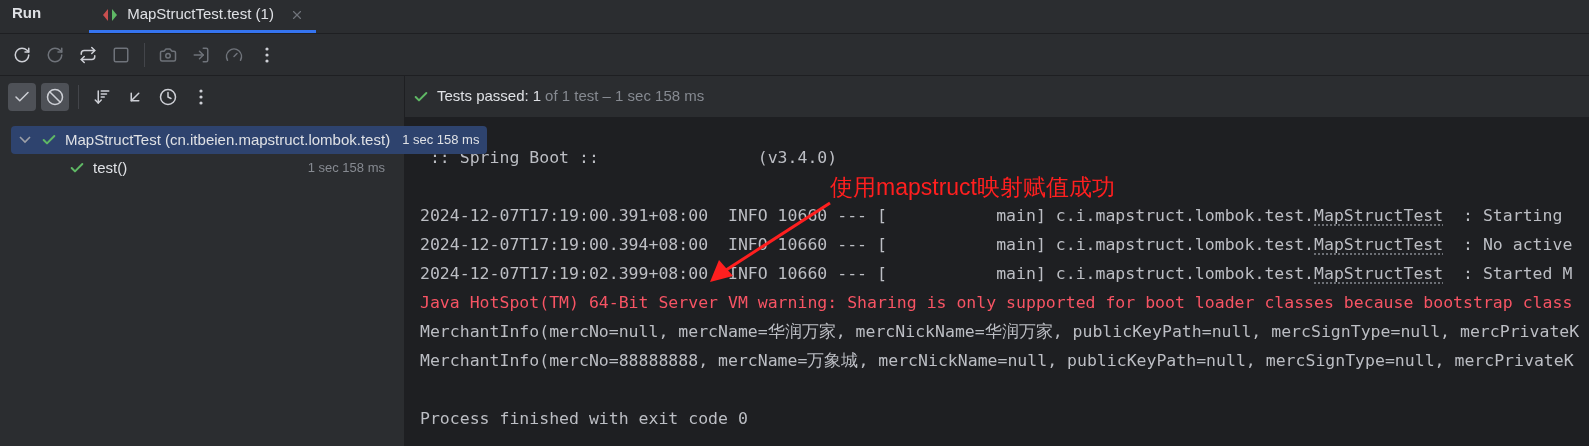  I want to click on run-tab: MapStructTest.test (1), so click(202, 16).